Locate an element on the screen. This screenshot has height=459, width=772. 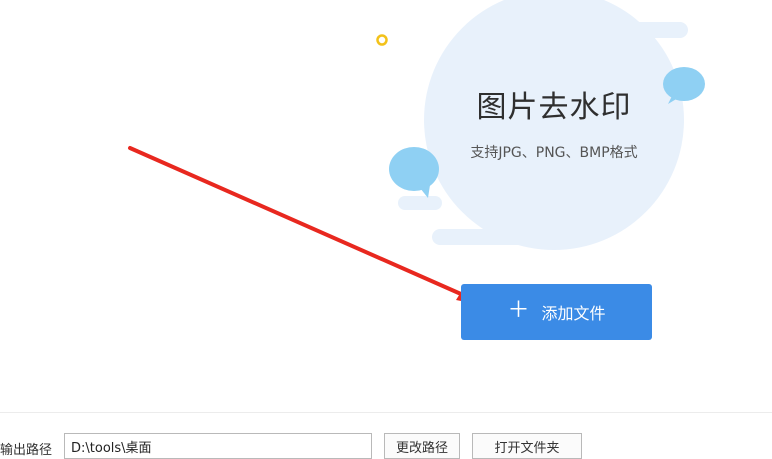
output-path-input is located at coordinates (218, 446).